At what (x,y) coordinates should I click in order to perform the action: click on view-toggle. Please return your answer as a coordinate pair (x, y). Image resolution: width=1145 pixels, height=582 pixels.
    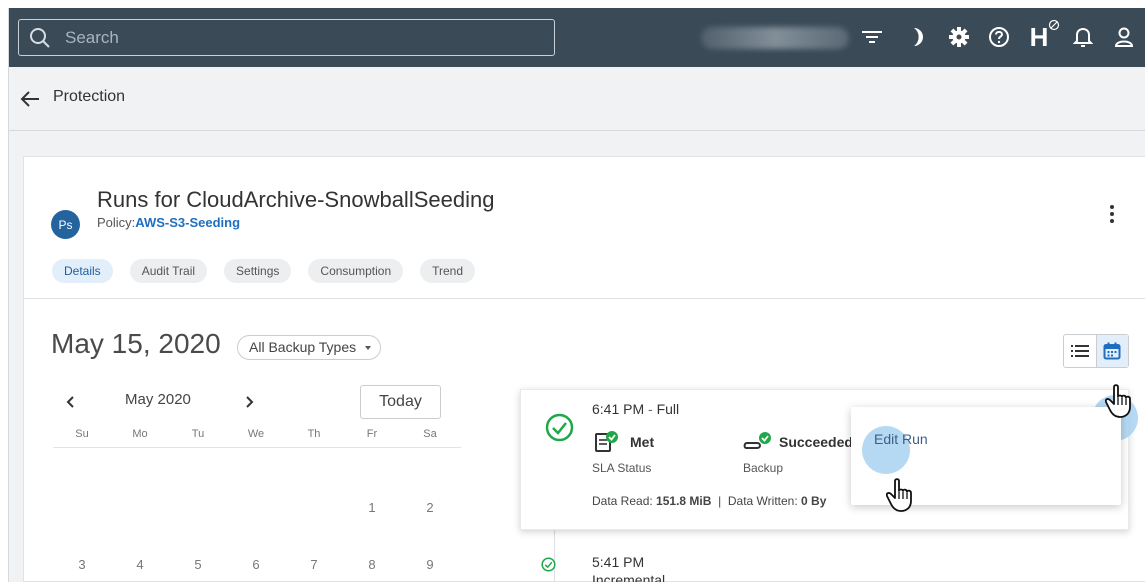
    Looking at the image, I should click on (1096, 351).